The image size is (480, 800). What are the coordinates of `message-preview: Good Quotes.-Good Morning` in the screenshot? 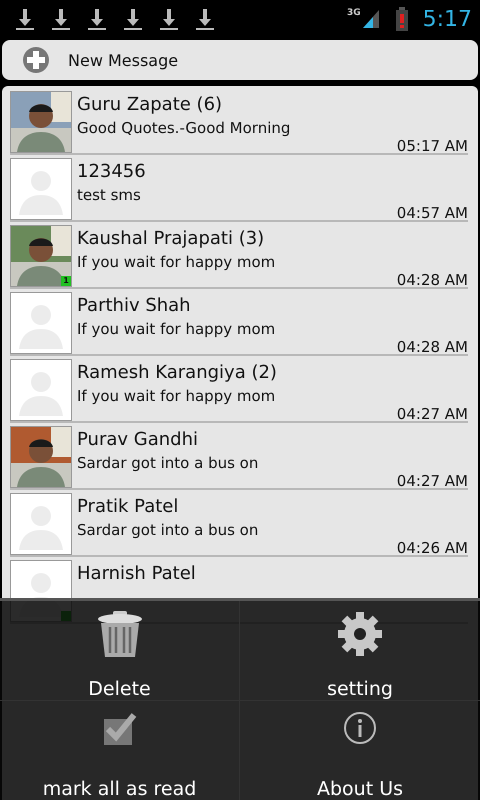 It's located at (184, 128).